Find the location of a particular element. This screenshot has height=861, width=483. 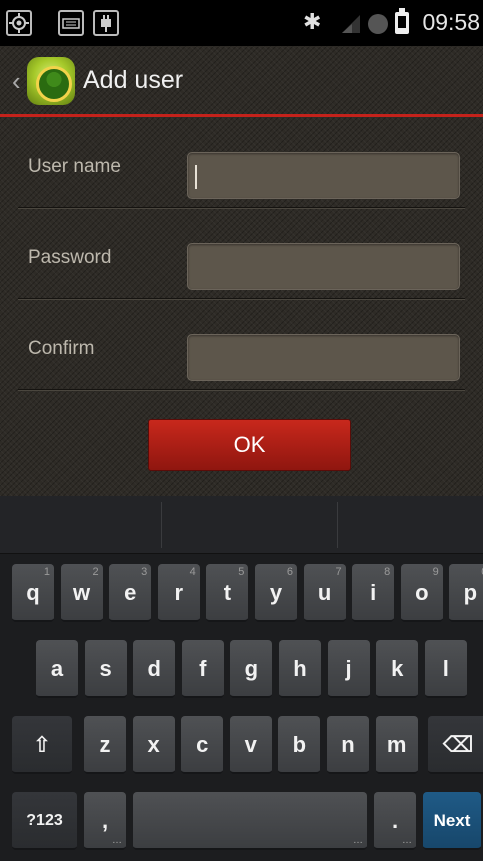

key-z-label: z is located at coordinates (105, 744).